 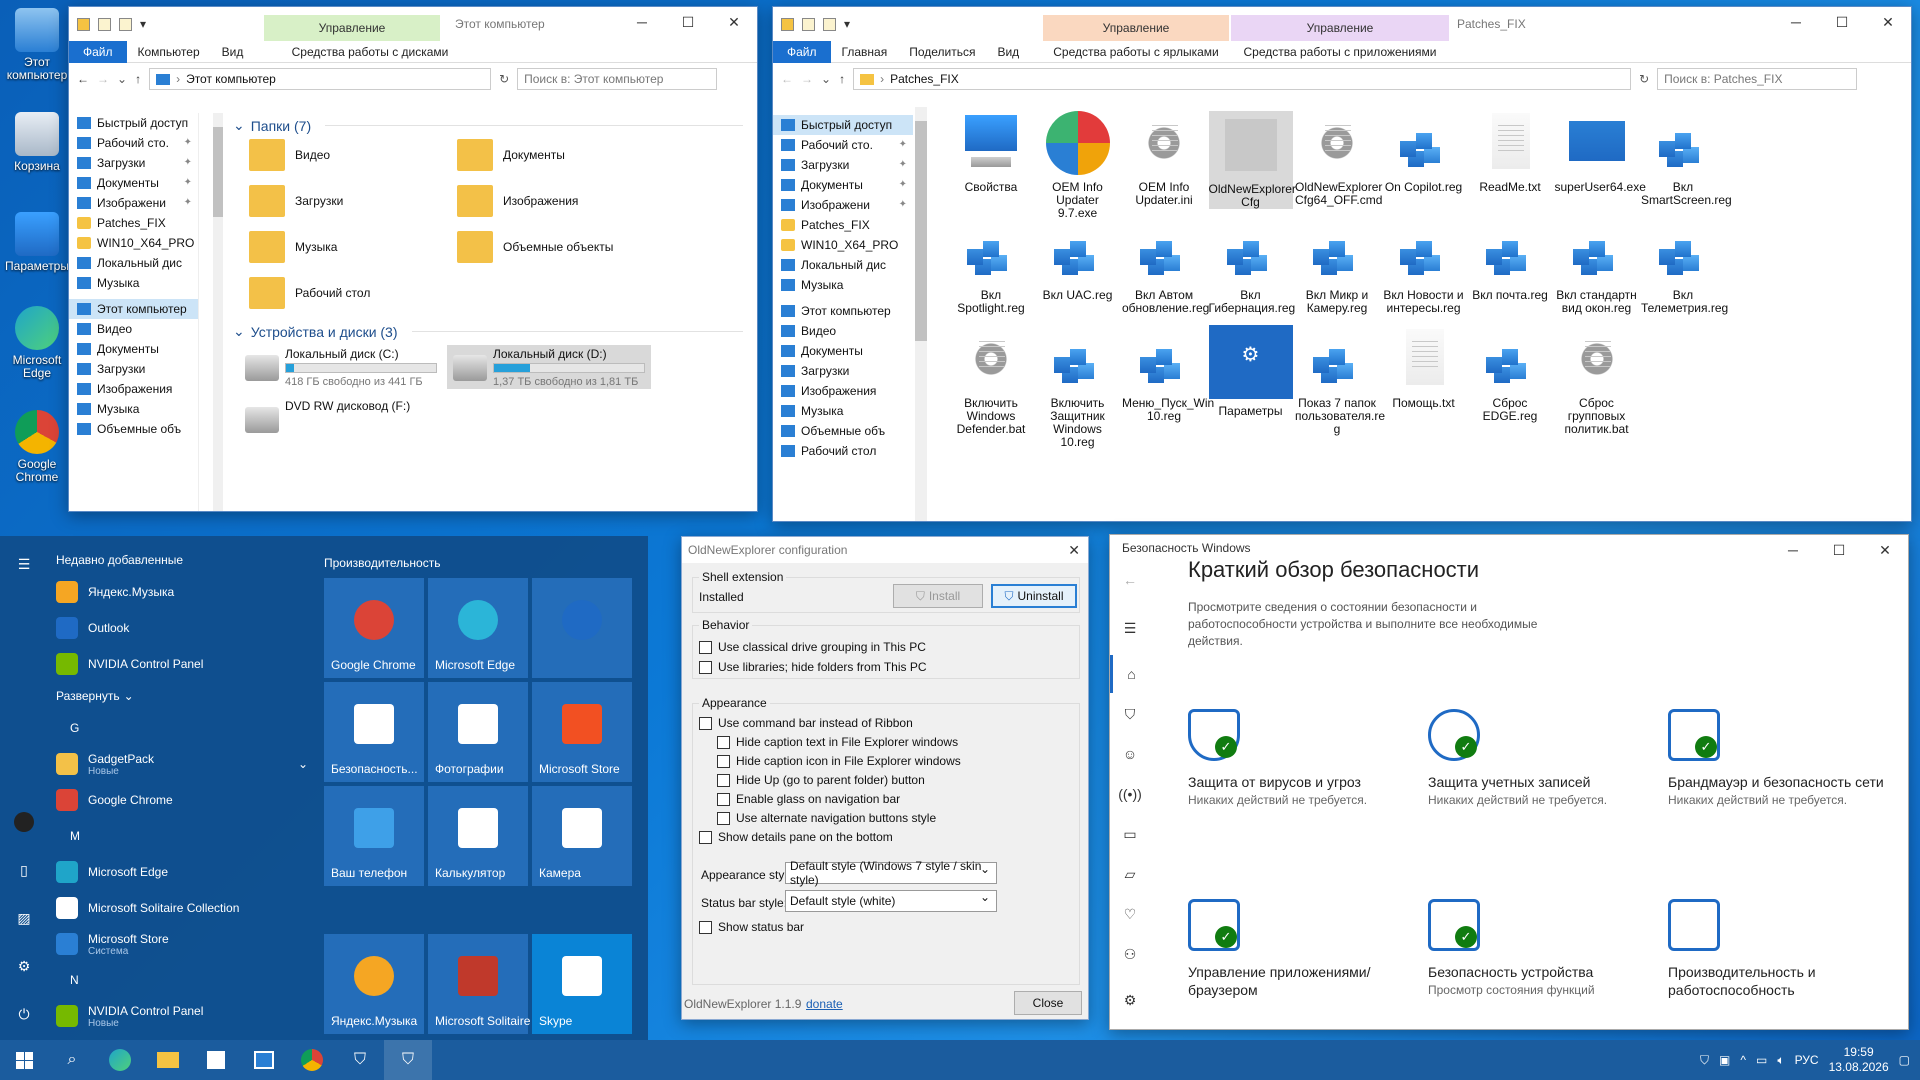 What do you see at coordinates (991, 267) in the screenshot?
I see `file-item: Вкл Spotlight.reg` at bounding box center [991, 267].